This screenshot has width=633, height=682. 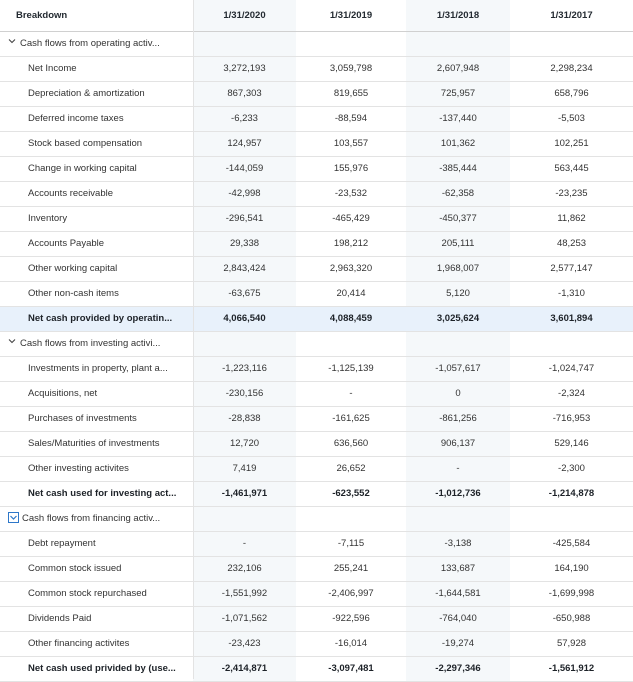 What do you see at coordinates (75, 568) in the screenshot?
I see `row-label-text: Common stock issued` at bounding box center [75, 568].